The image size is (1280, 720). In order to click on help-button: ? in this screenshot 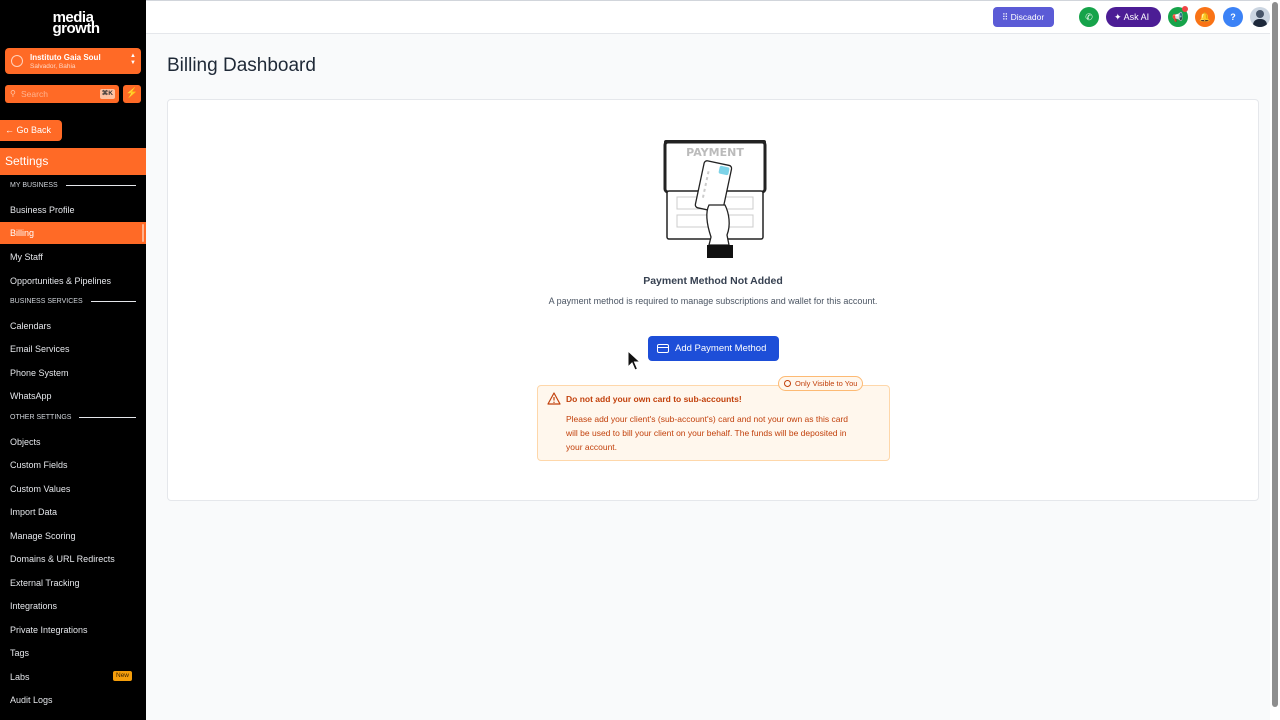, I will do `click(1233, 17)`.